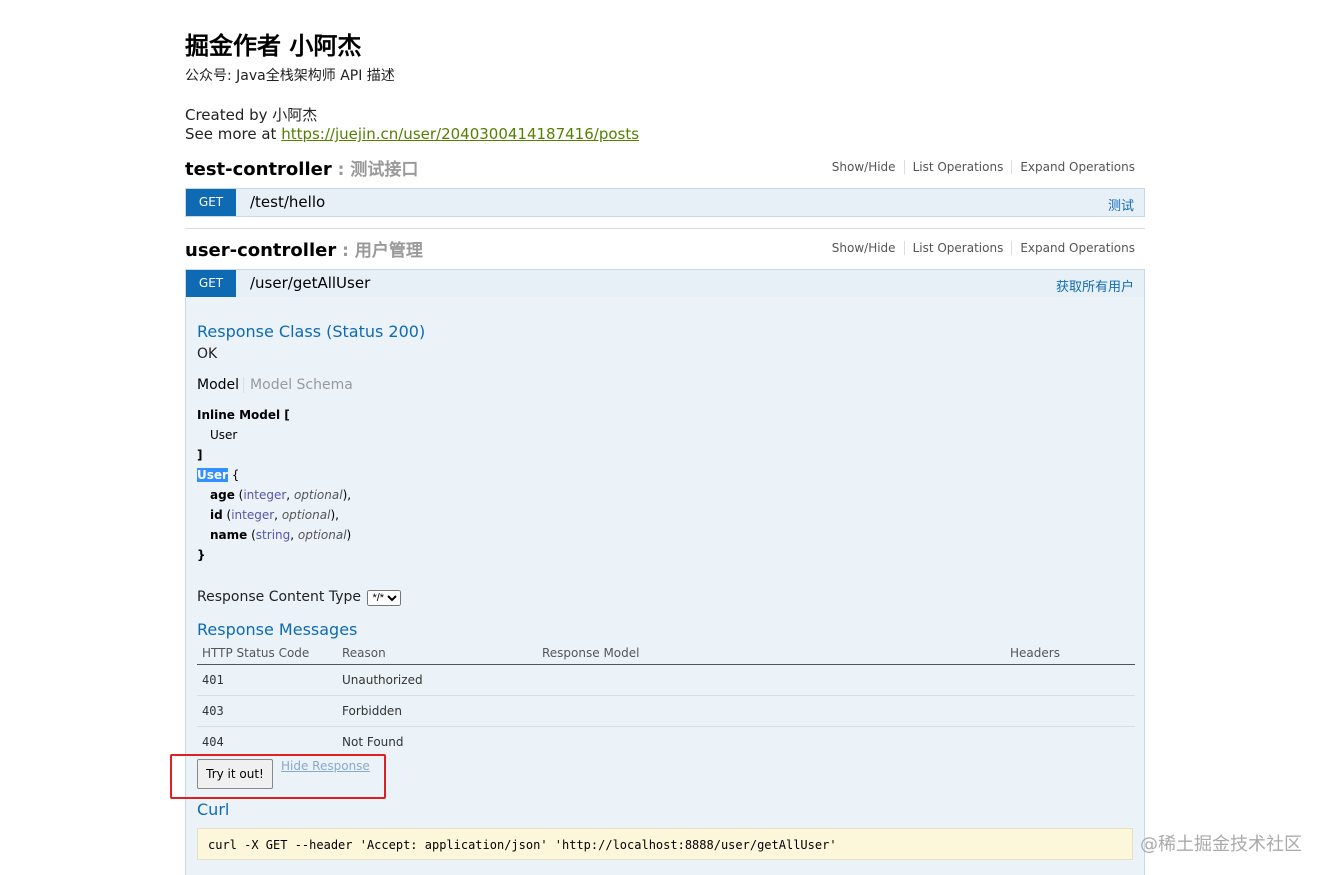 The height and width of the screenshot is (875, 1325). I want to click on operation-get-all-user: GET /user/getAllUser 获取所有用户, so click(665, 283).